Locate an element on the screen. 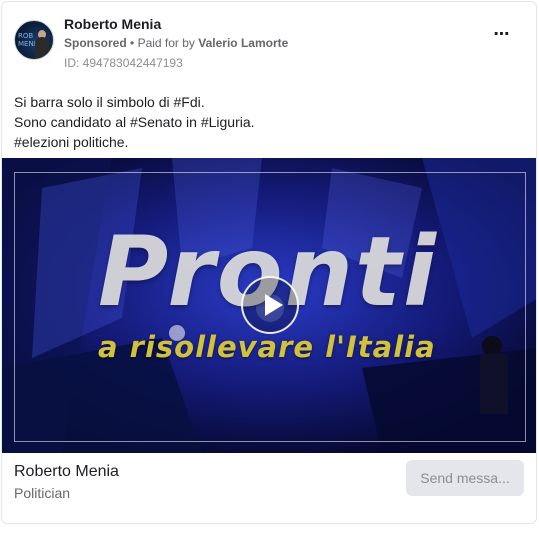 The height and width of the screenshot is (533, 539). avatar: ROB MENIA is located at coordinates (34, 40).